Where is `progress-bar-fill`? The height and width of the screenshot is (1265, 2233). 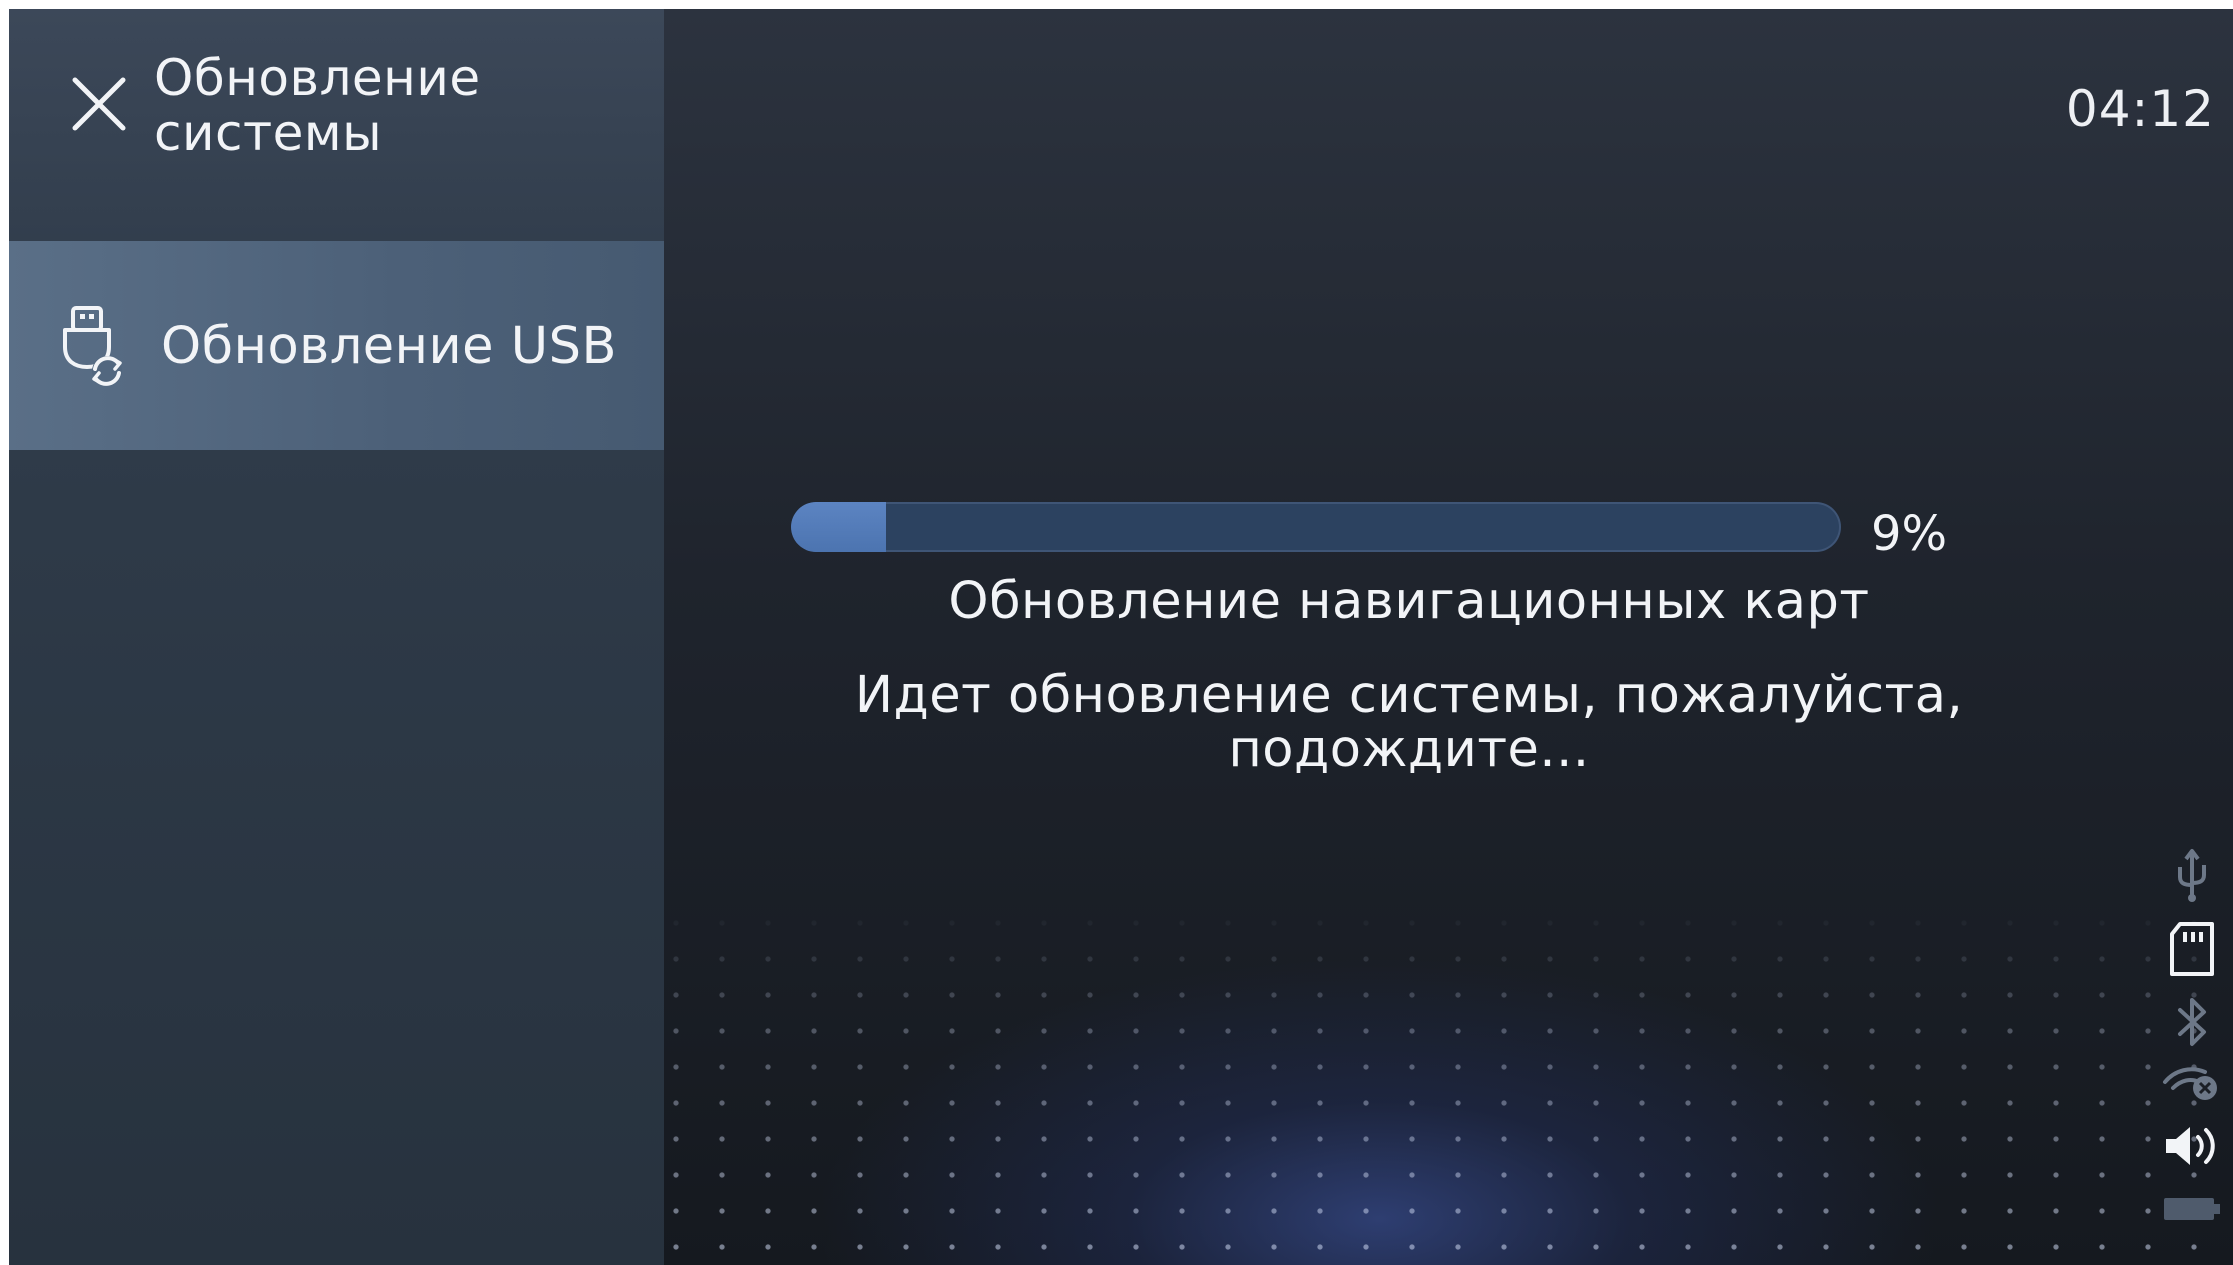
progress-bar-fill is located at coordinates (838, 527).